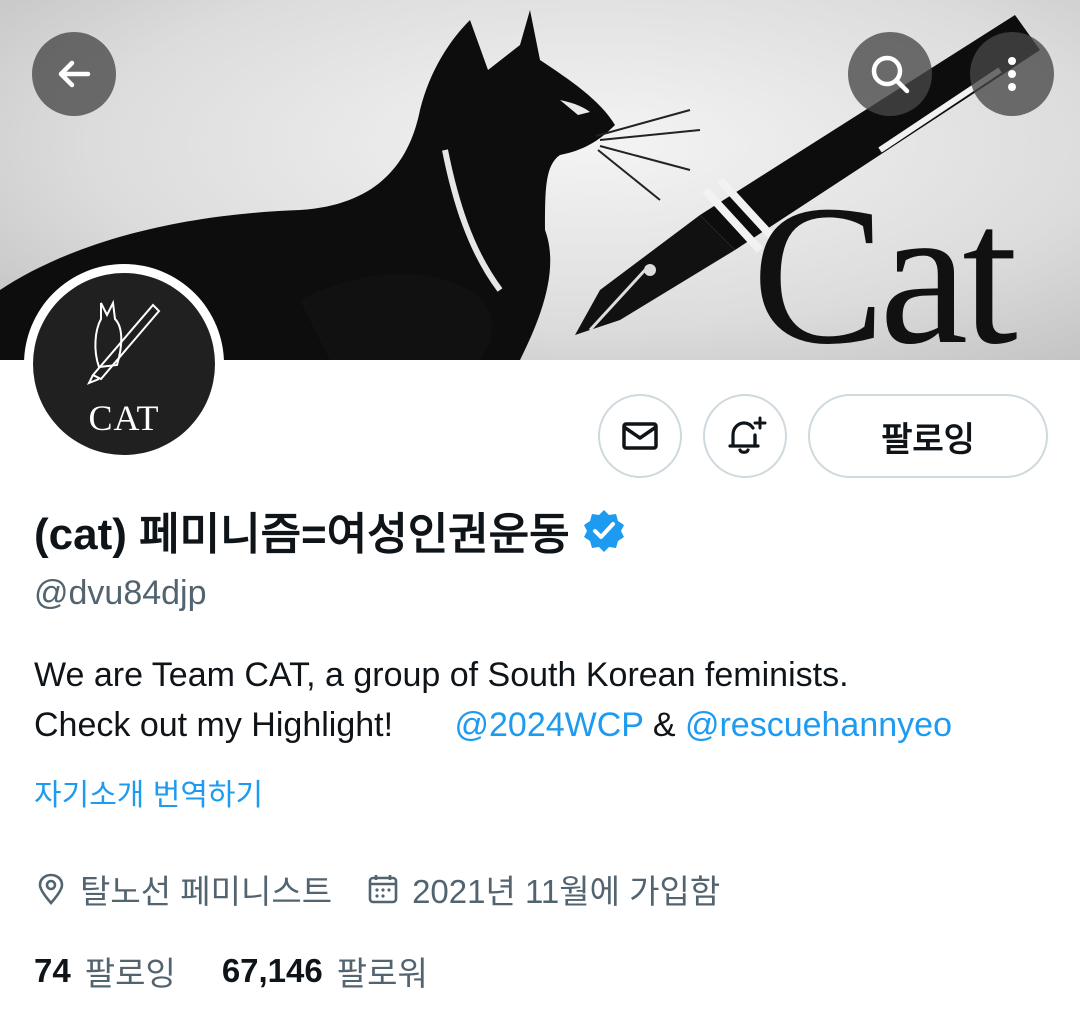  What do you see at coordinates (130, 973) in the screenshot?
I see `following-label: 팔로잉` at bounding box center [130, 973].